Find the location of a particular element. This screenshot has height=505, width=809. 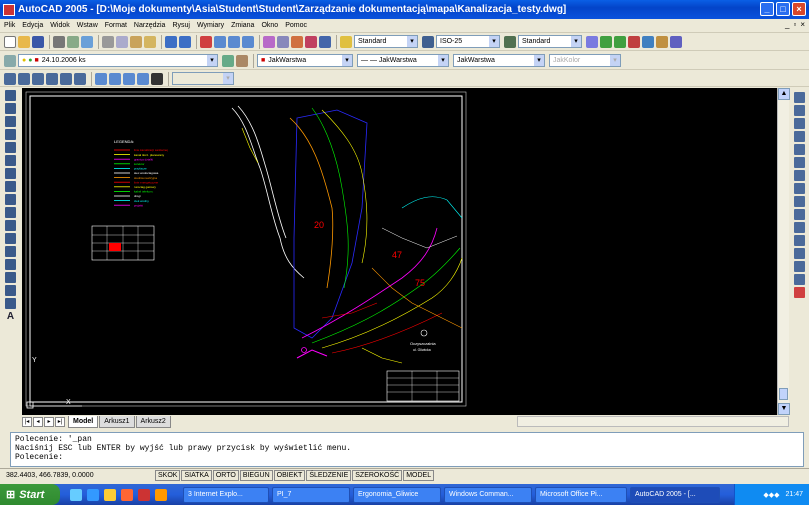

ellipse-arc-icon is located at coordinates (10, 225).